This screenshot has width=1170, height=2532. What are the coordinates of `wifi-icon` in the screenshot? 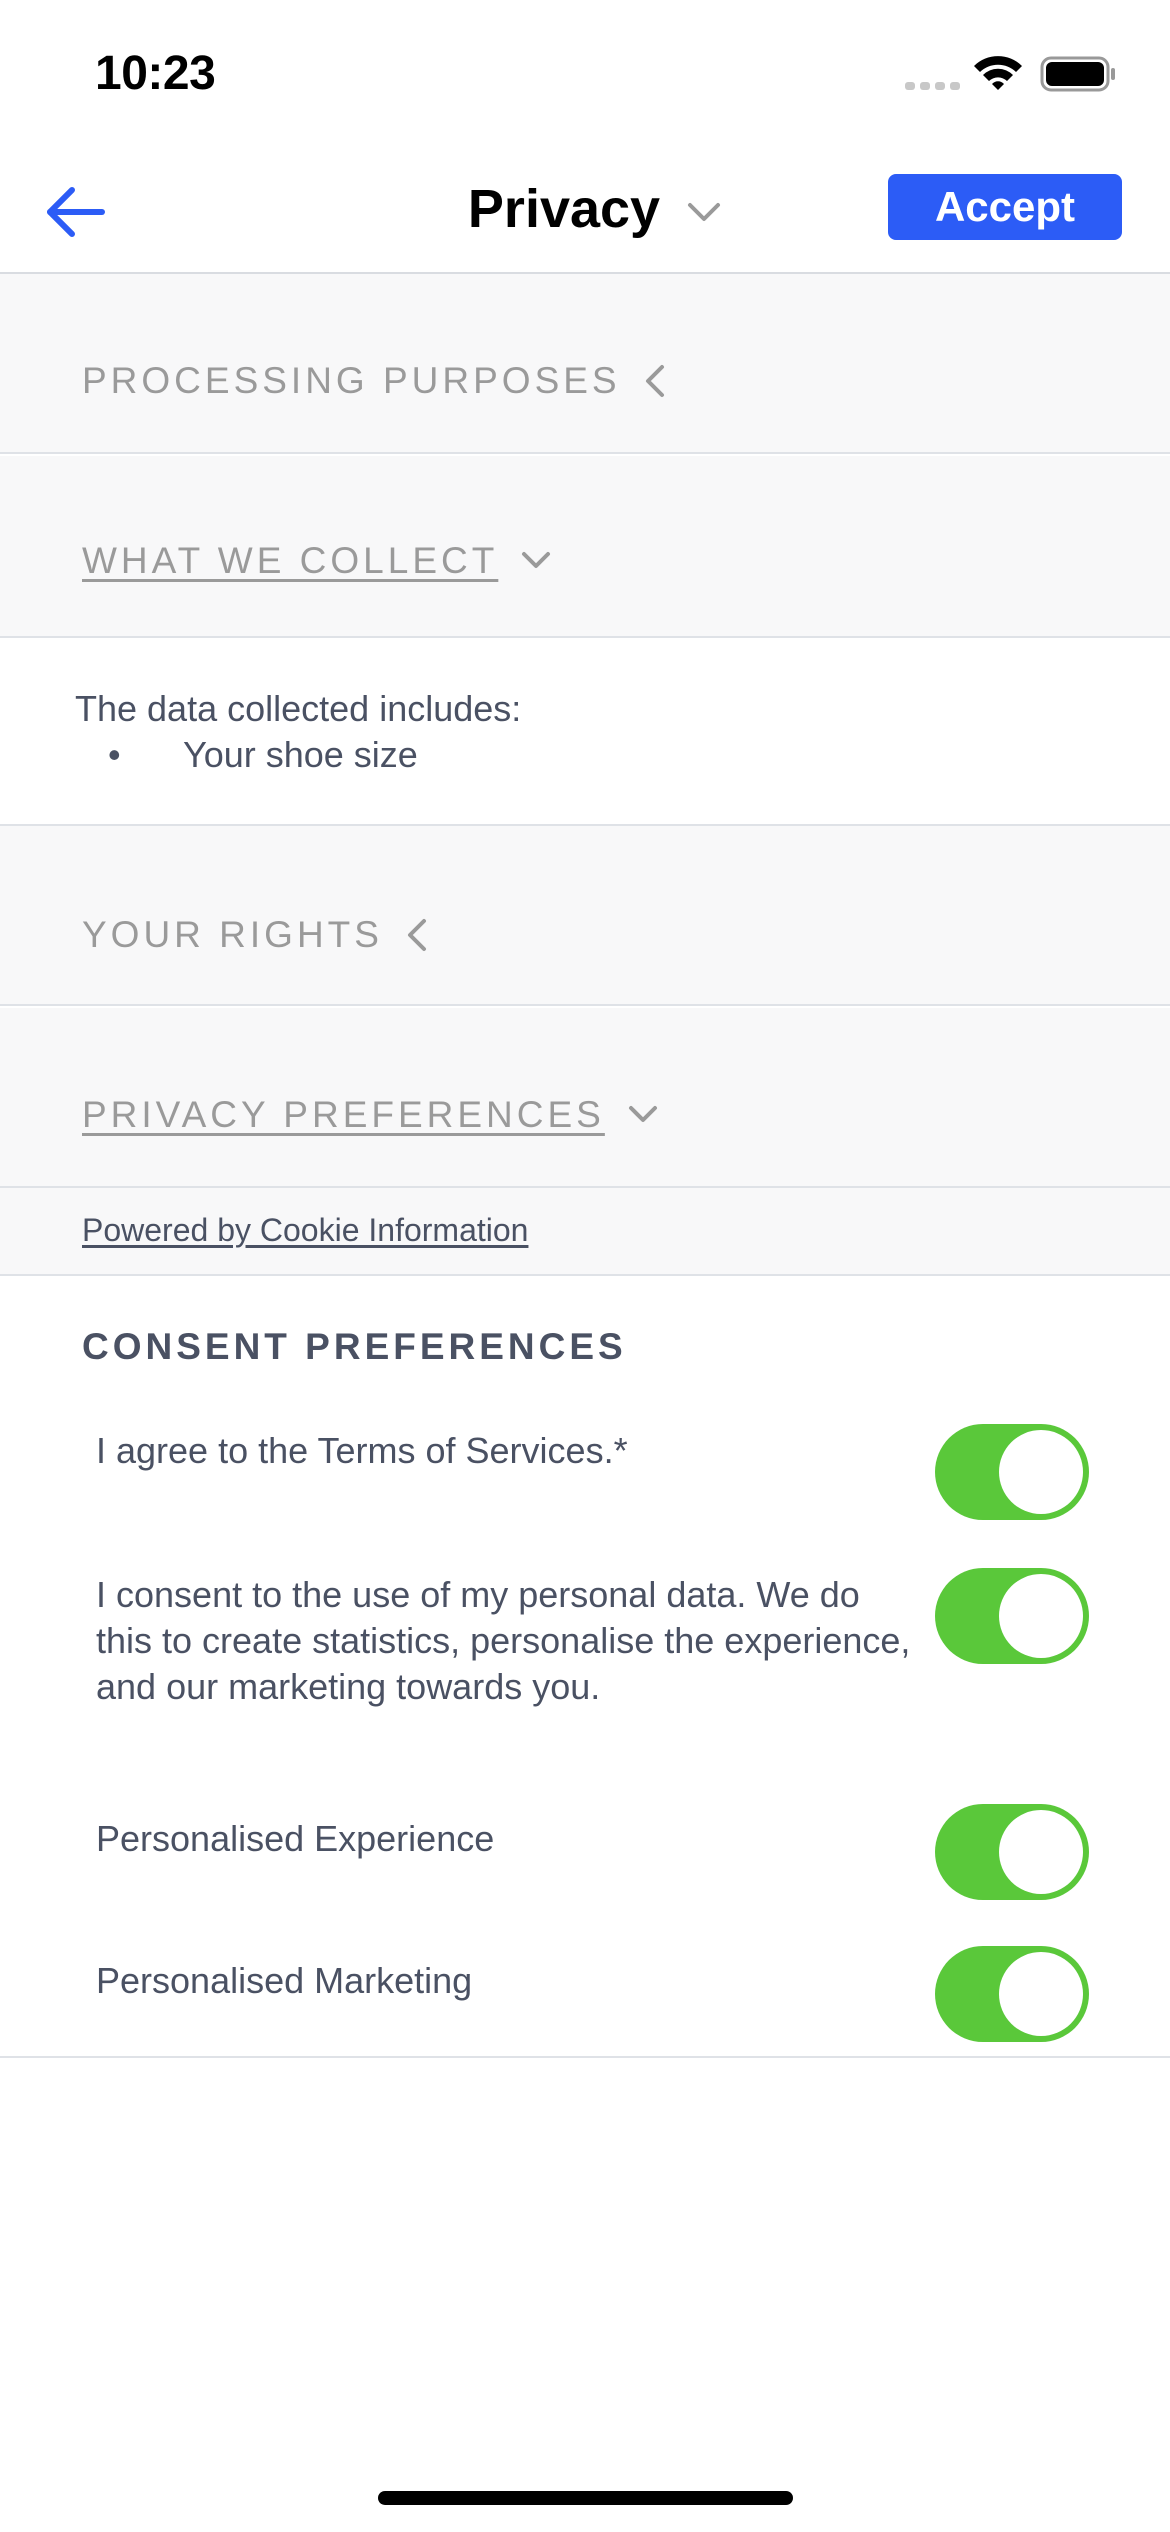 It's located at (998, 73).